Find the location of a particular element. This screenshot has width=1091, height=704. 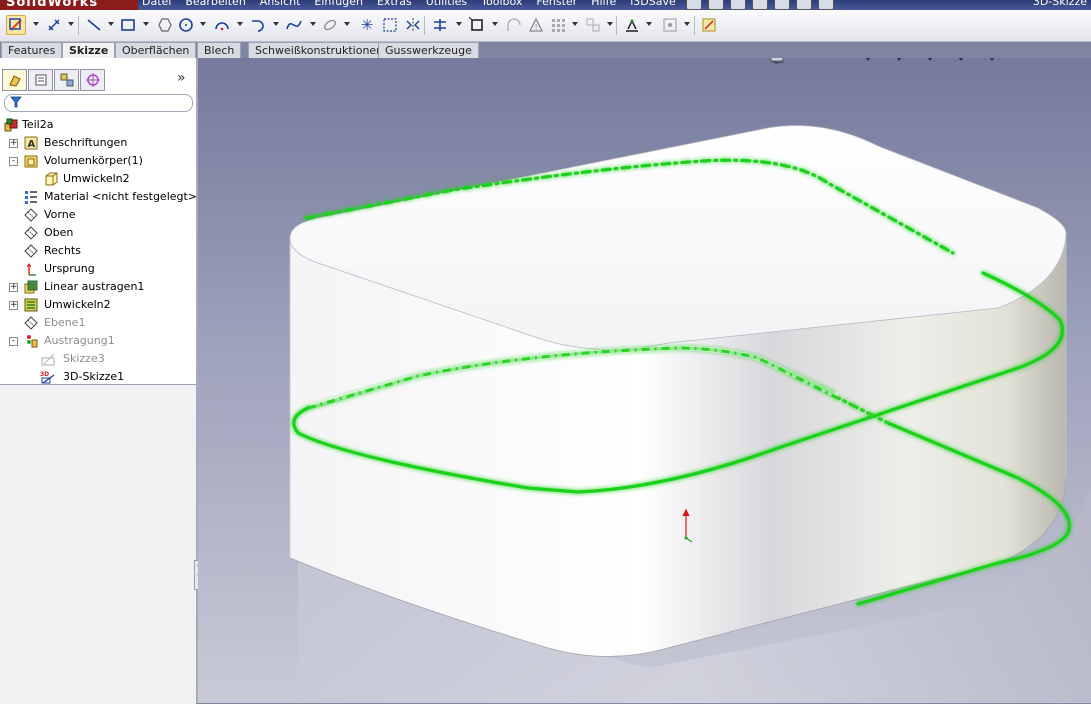

section-view-icon is located at coordinates (807, 62).